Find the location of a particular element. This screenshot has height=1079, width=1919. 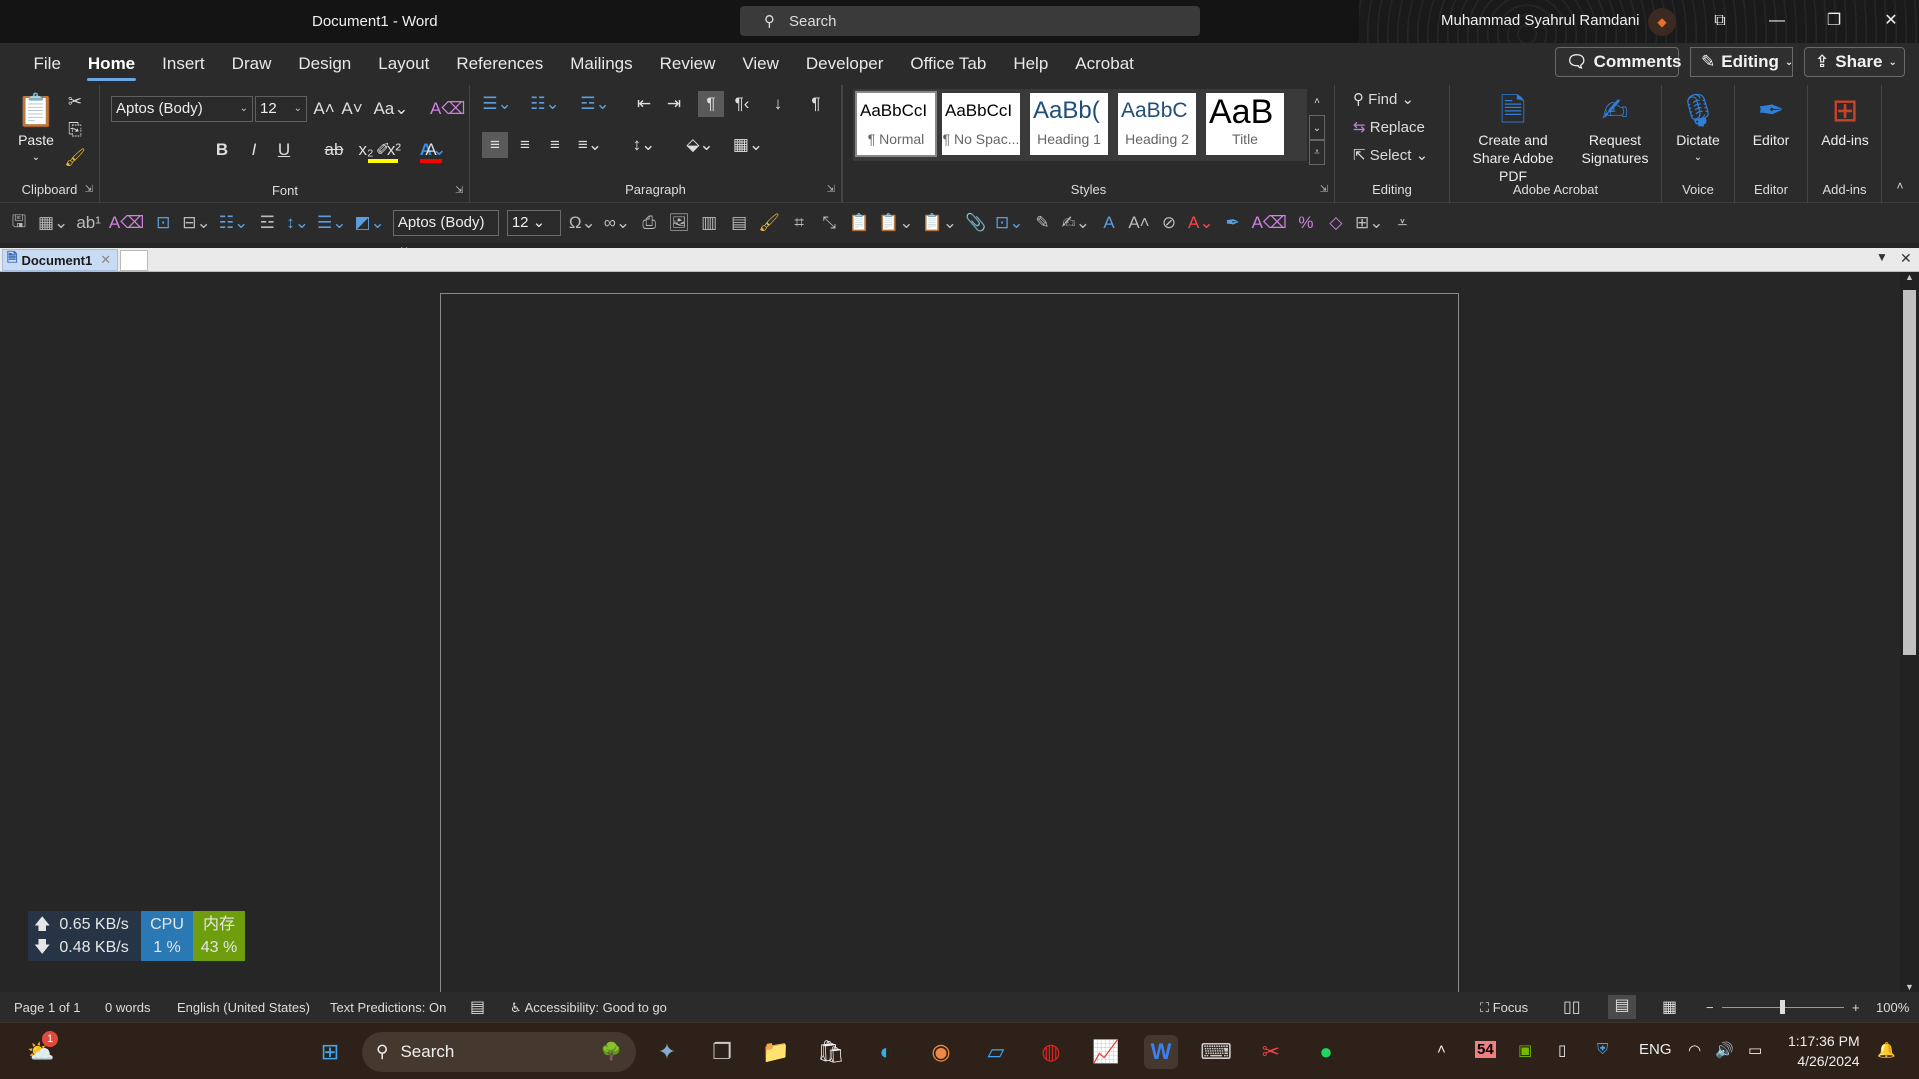

table-edit-icon: ⊞⌄ is located at coordinates (1369, 223).